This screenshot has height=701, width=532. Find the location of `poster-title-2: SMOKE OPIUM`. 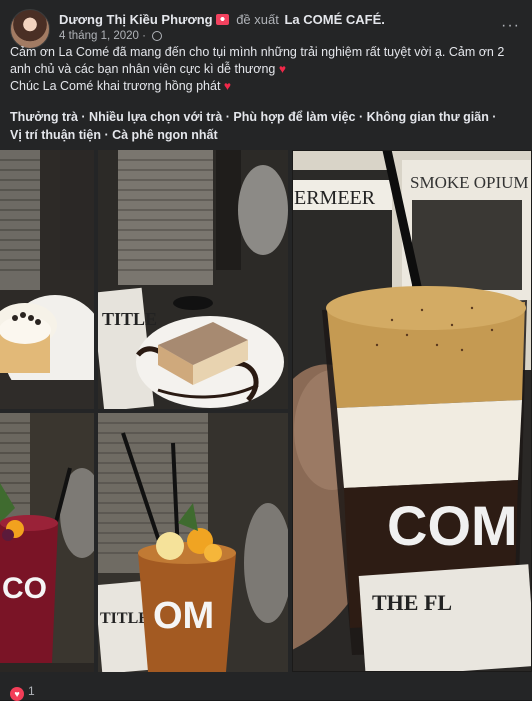

poster-title-2: SMOKE OPIUM is located at coordinates (469, 182).